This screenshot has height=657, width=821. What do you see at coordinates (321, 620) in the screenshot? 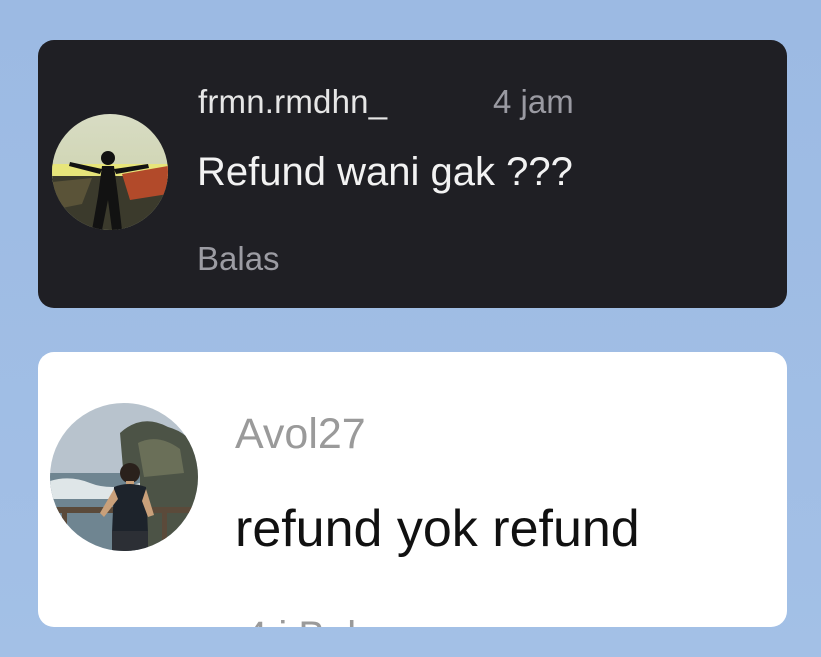
I see `comment-meta-row: 4 j Balas` at bounding box center [321, 620].